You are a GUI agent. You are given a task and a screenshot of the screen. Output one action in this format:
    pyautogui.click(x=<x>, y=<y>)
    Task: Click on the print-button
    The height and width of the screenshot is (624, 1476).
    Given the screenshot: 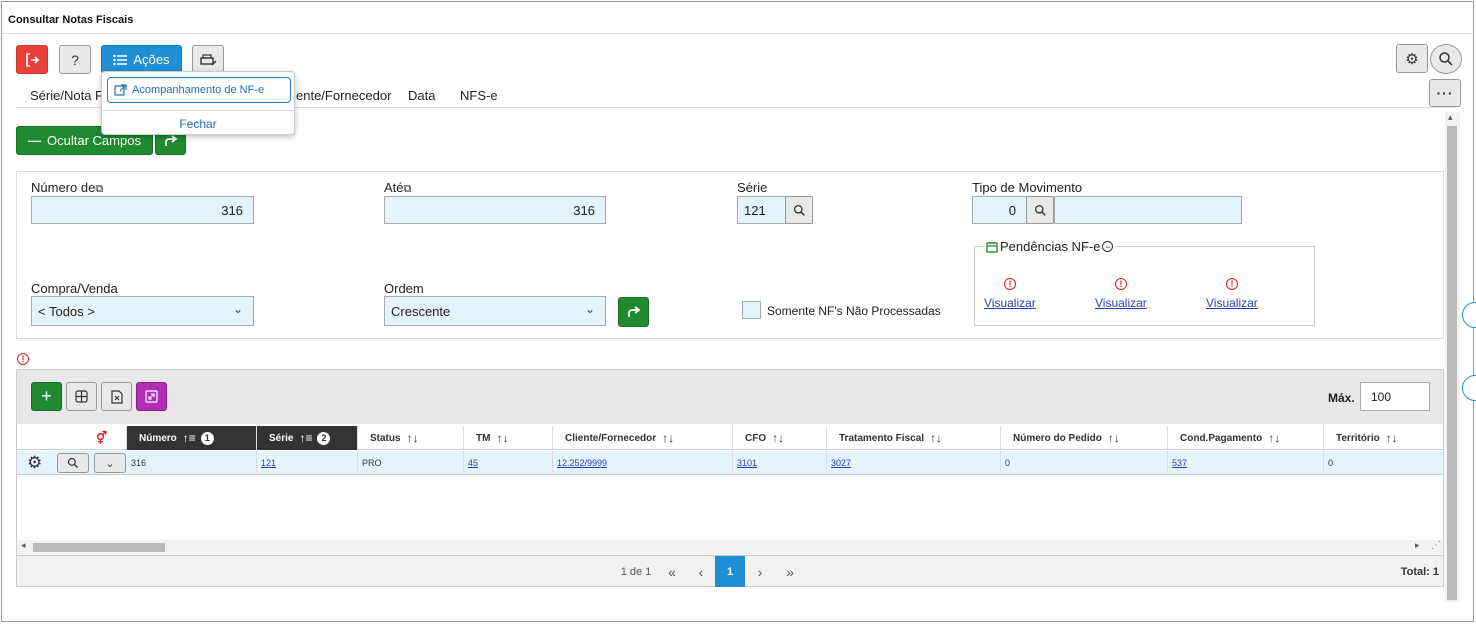 What is the action you would take?
    pyautogui.click(x=208, y=59)
    